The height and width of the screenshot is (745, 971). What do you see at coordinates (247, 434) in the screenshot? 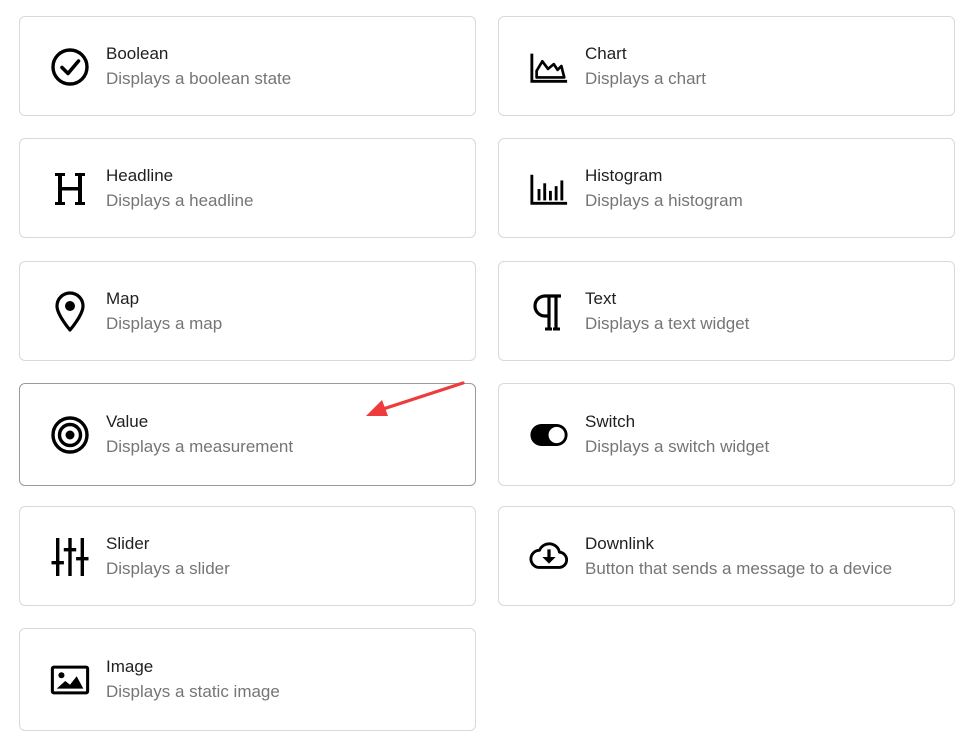
I see `widget-card-value: Value Displays a measurement` at bounding box center [247, 434].